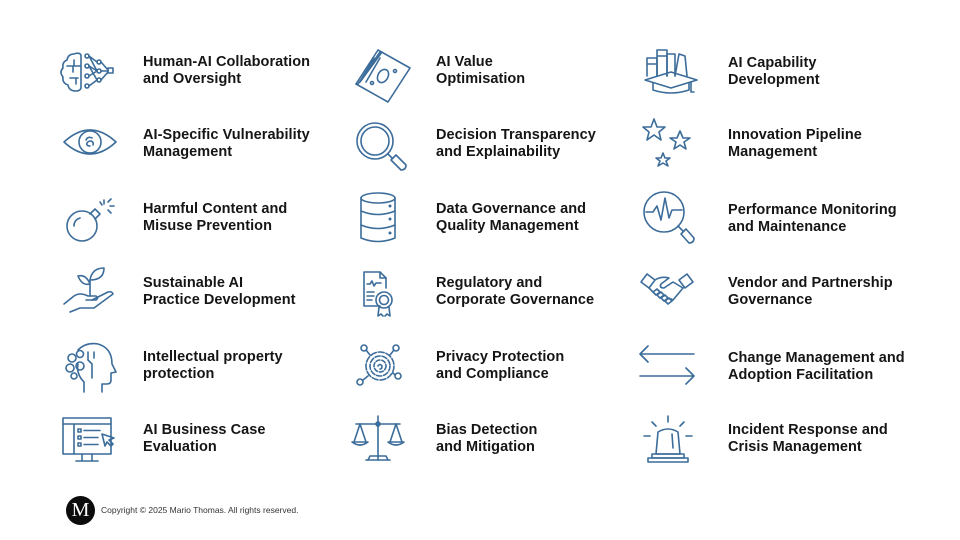 The height and width of the screenshot is (540, 960). Describe the element at coordinates (668, 440) in the screenshot. I see `alarm-siren-icon` at that location.